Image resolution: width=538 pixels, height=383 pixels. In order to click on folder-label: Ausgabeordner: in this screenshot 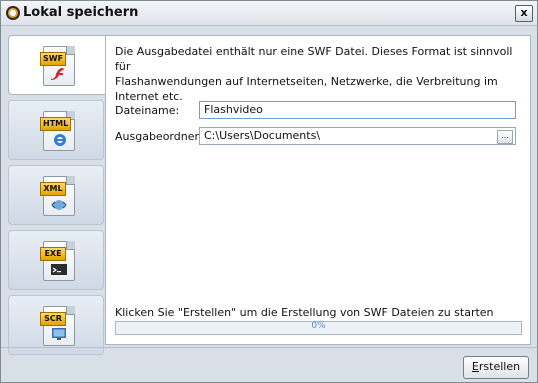, I will do `click(159, 136)`.